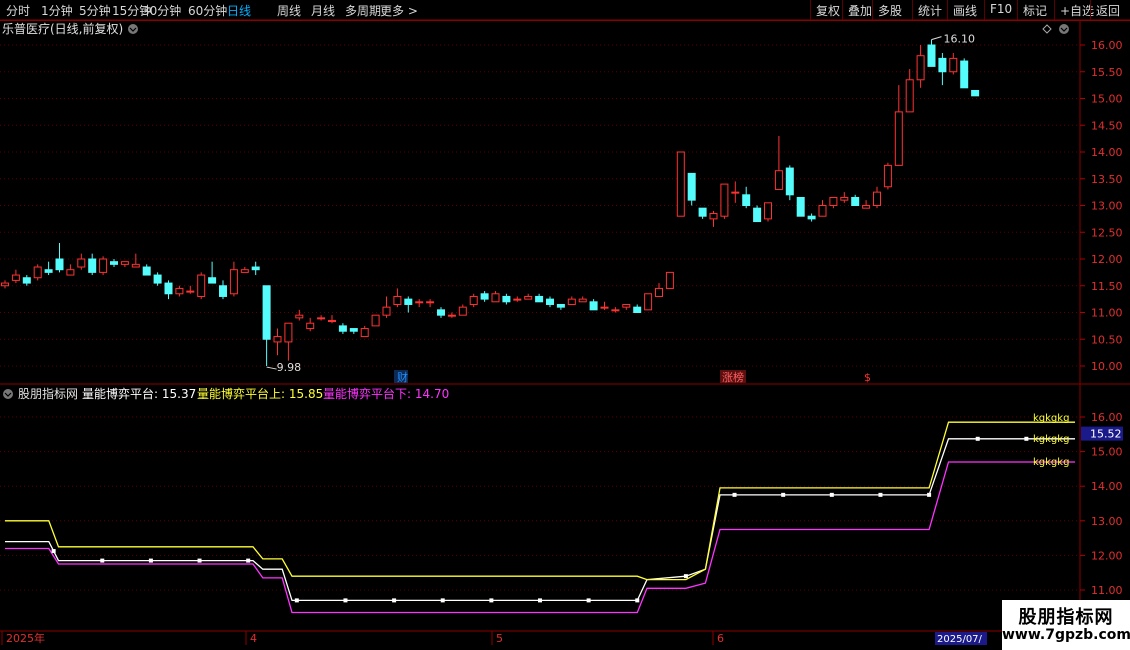 The image size is (1130, 650). Describe the element at coordinates (1107, 232) in the screenshot. I see `main-y-tick-label: 12.50` at that location.